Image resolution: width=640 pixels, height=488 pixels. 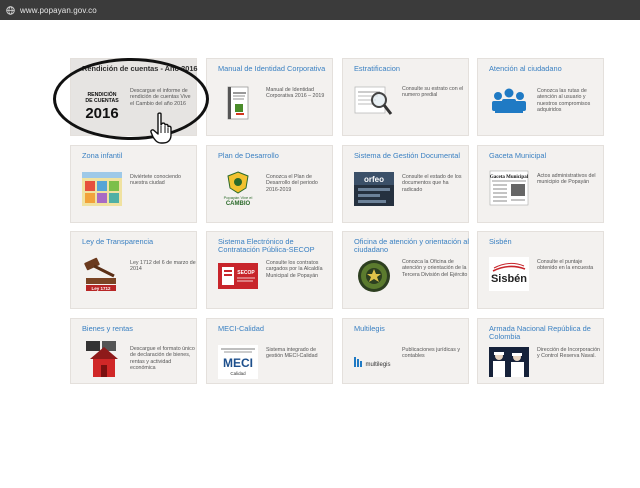 What do you see at coordinates (102, 155) in the screenshot?
I see `card-title: Zona infantil` at bounding box center [102, 155].